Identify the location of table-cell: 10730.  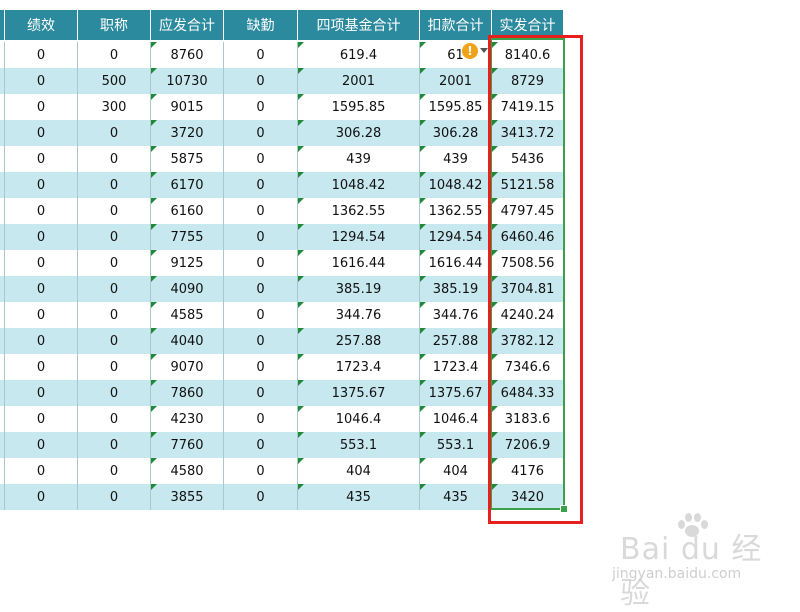
(187, 81).